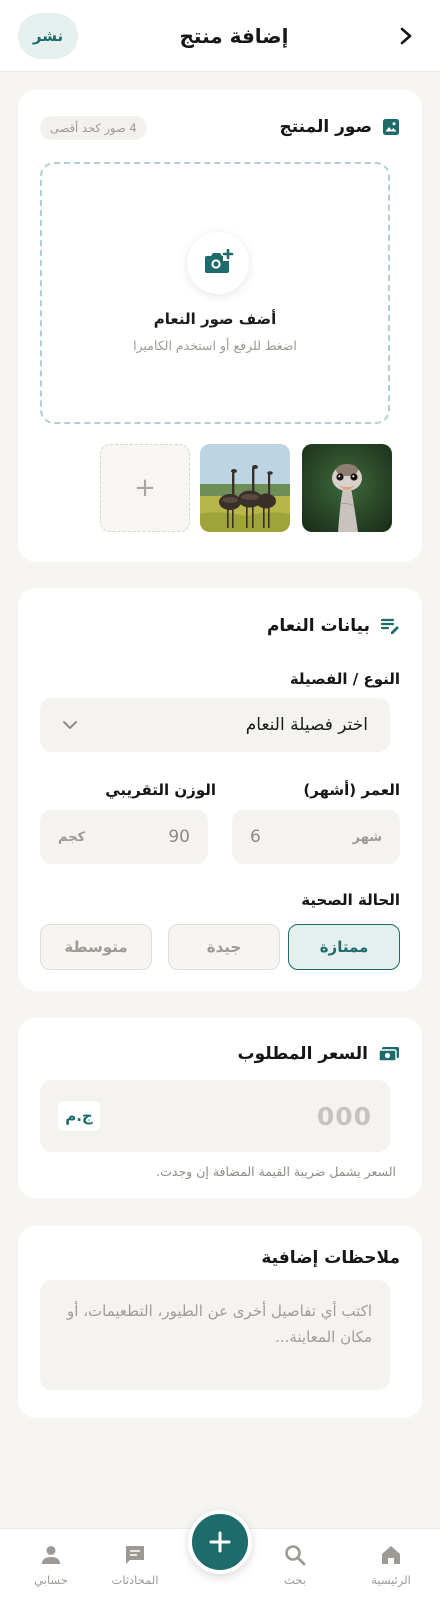  Describe the element at coordinates (215, 1116) in the screenshot. I see `price-input: ج.م 000` at that location.